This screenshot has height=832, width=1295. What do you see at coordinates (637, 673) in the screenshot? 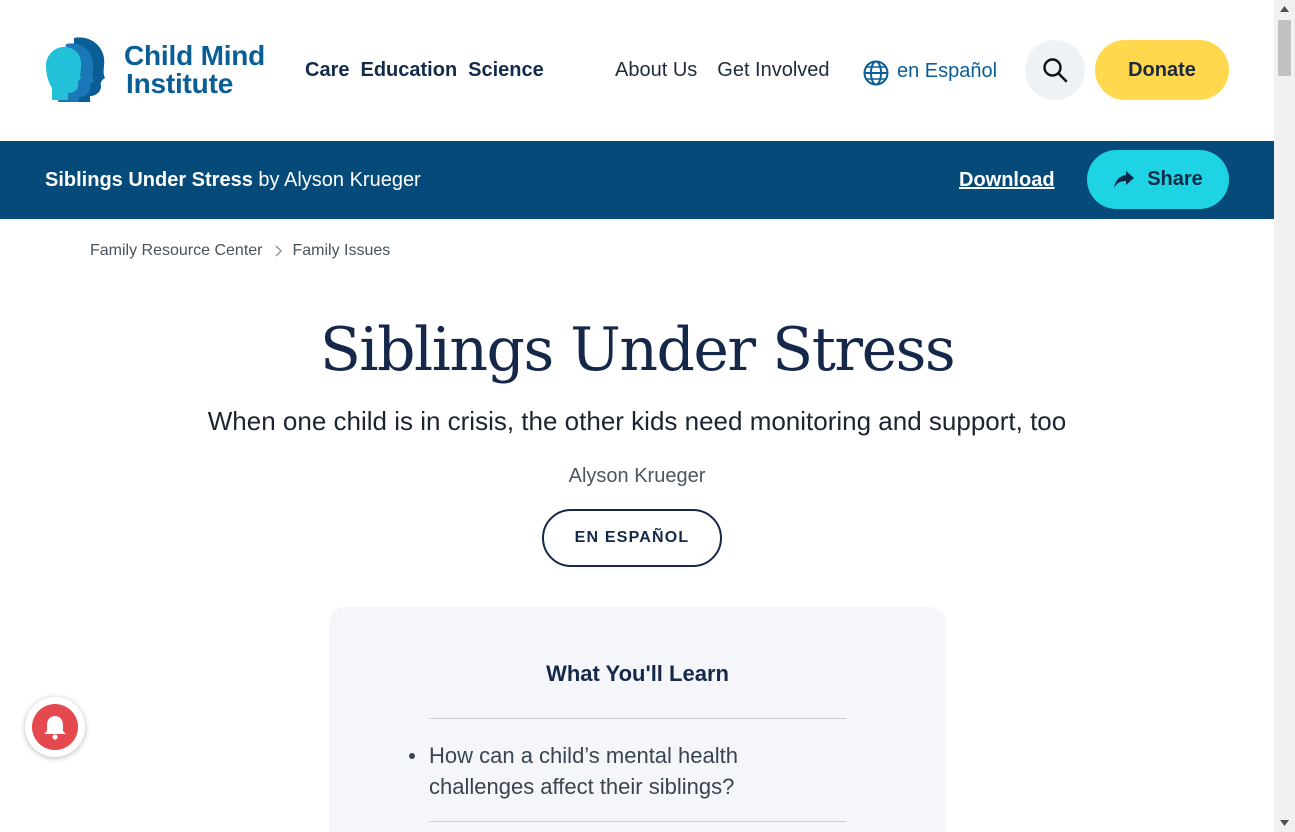
I see `learn-heading: What You'll Learn` at bounding box center [637, 673].